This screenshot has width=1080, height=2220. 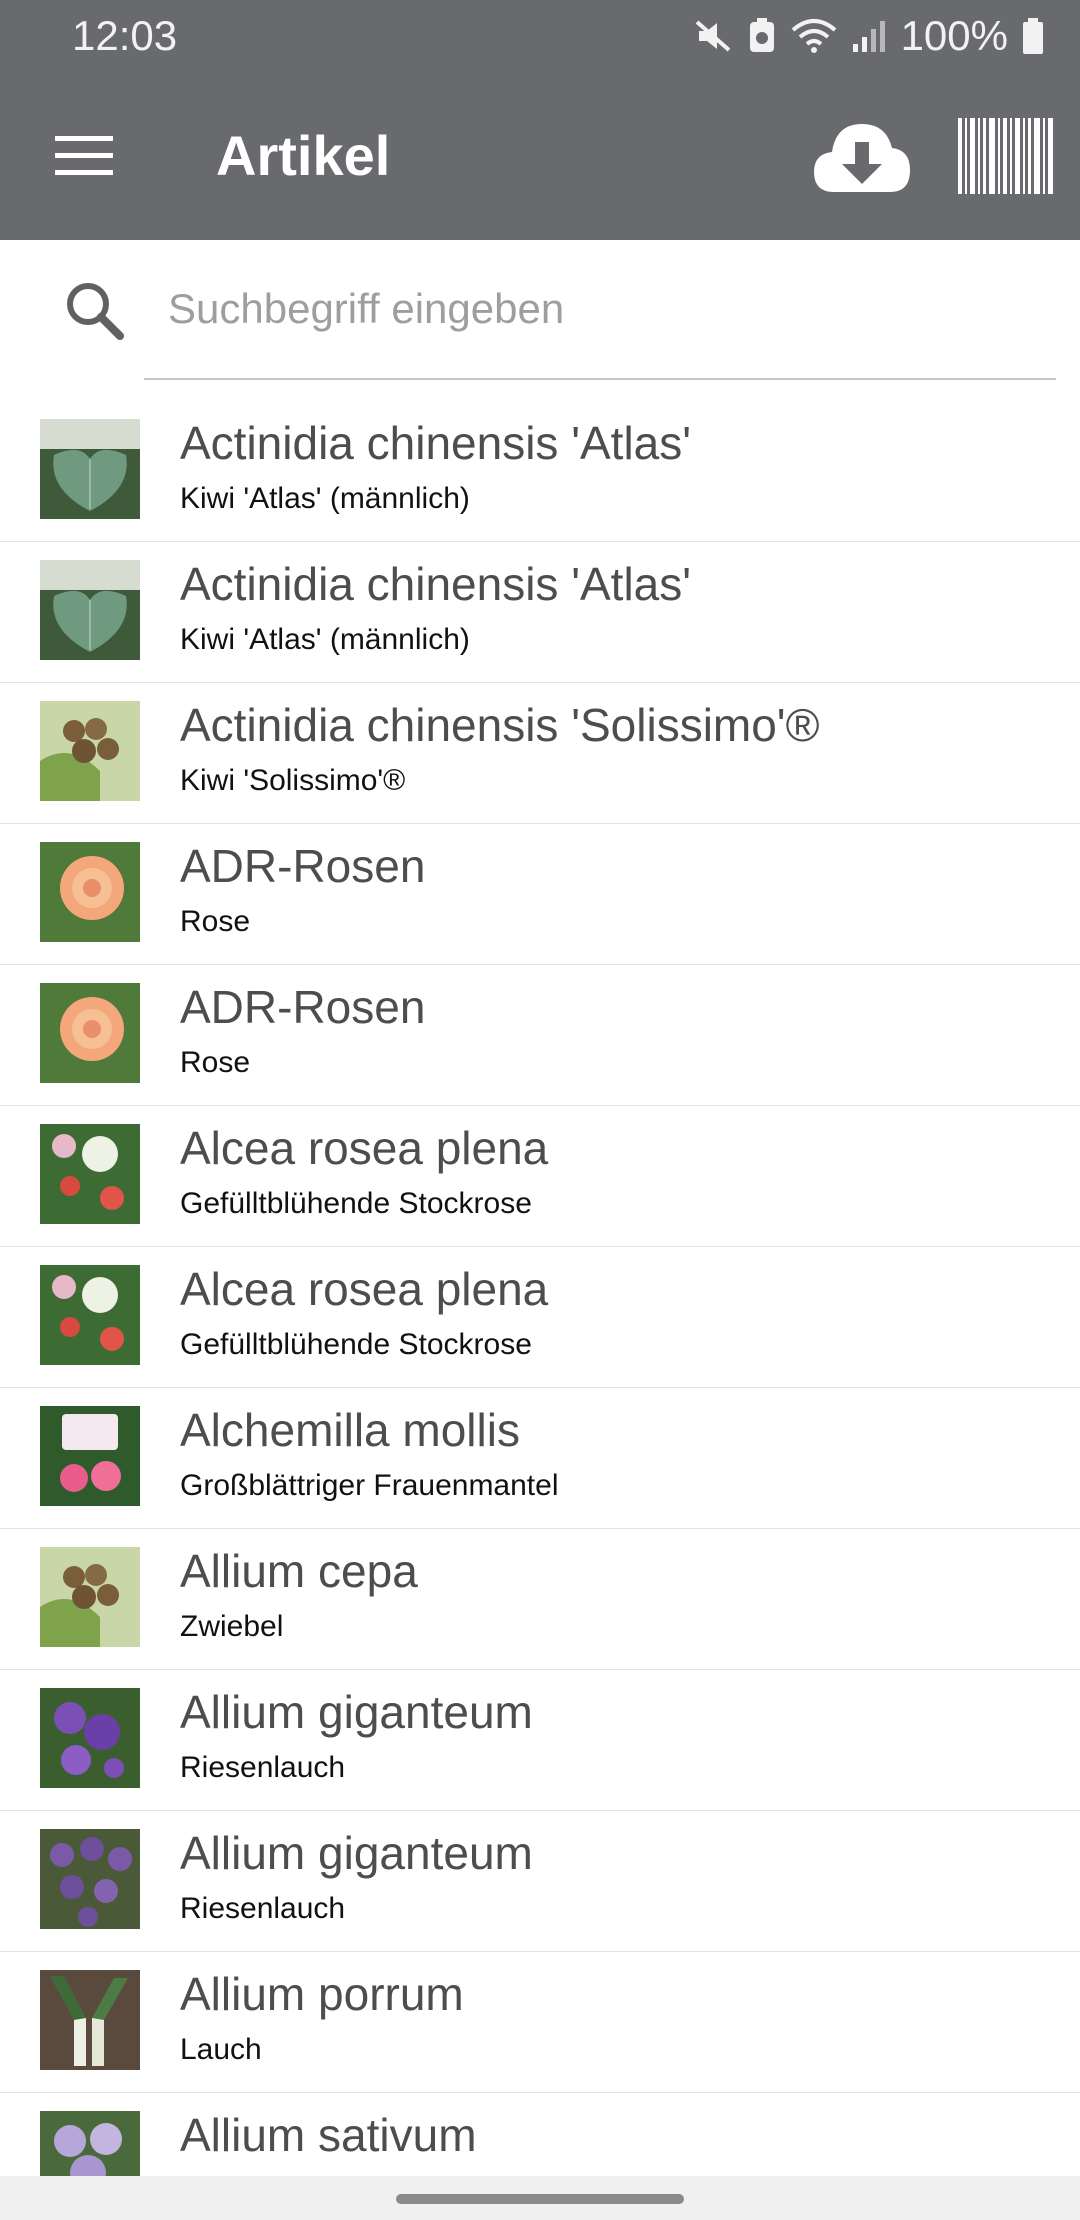 What do you see at coordinates (540, 36) in the screenshot?
I see `status-bar: 12:03 100%` at bounding box center [540, 36].